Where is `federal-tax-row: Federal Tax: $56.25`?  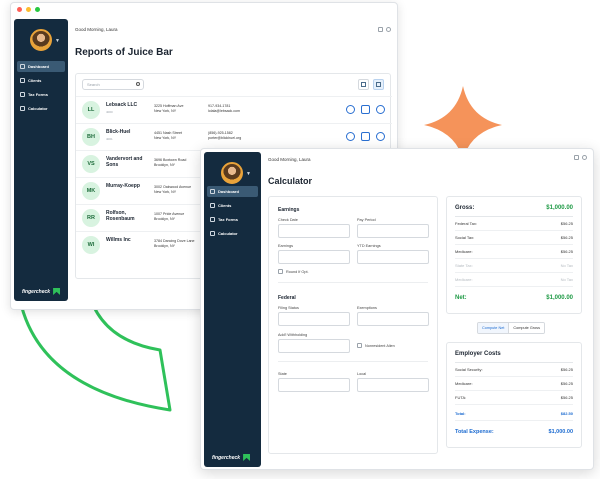 federal-tax-row: Federal Tax: $56.25 is located at coordinates (514, 224).